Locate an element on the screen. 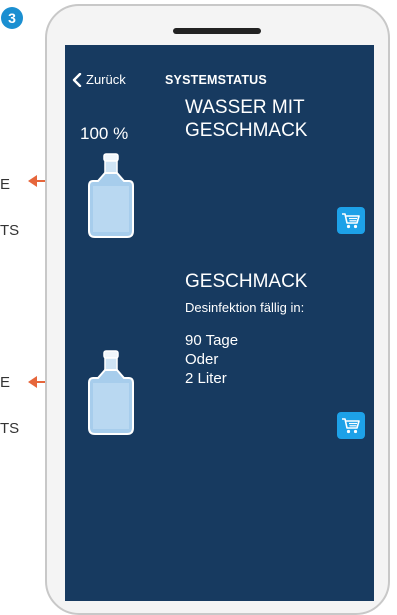 Image resolution: width=397 pixels, height=615 pixels. item-title: WASSER MIT is located at coordinates (245, 107).